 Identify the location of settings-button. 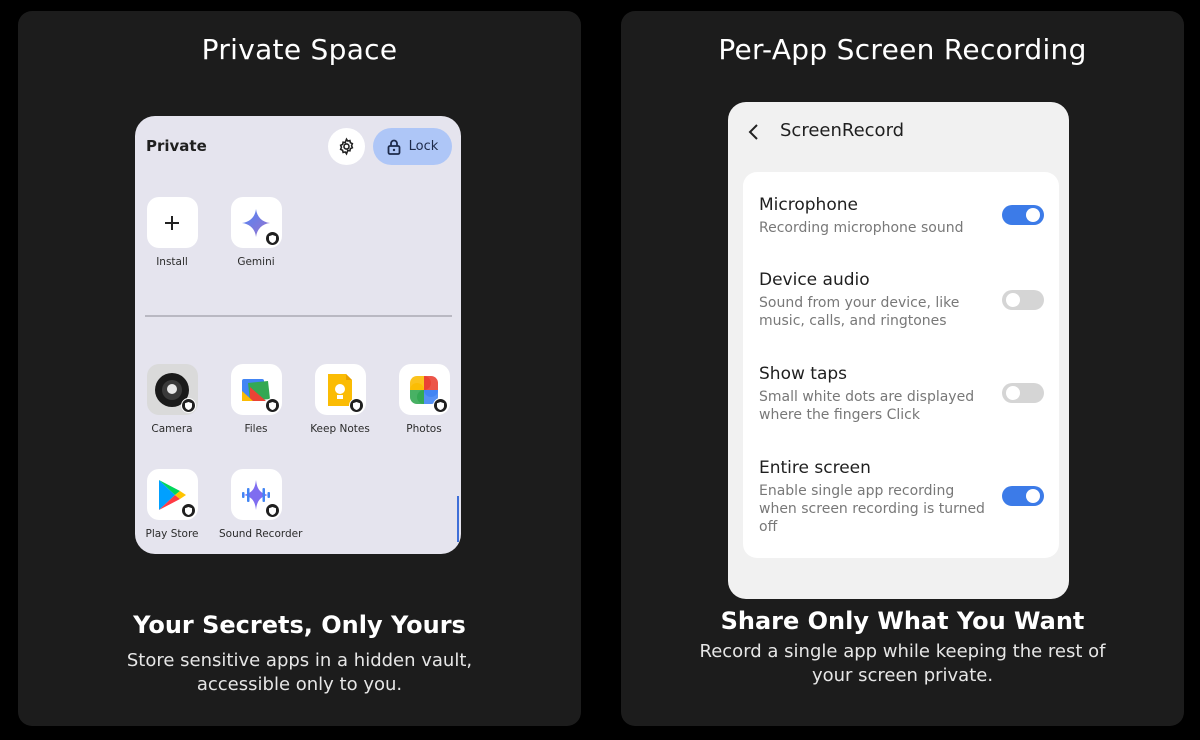
(346, 146).